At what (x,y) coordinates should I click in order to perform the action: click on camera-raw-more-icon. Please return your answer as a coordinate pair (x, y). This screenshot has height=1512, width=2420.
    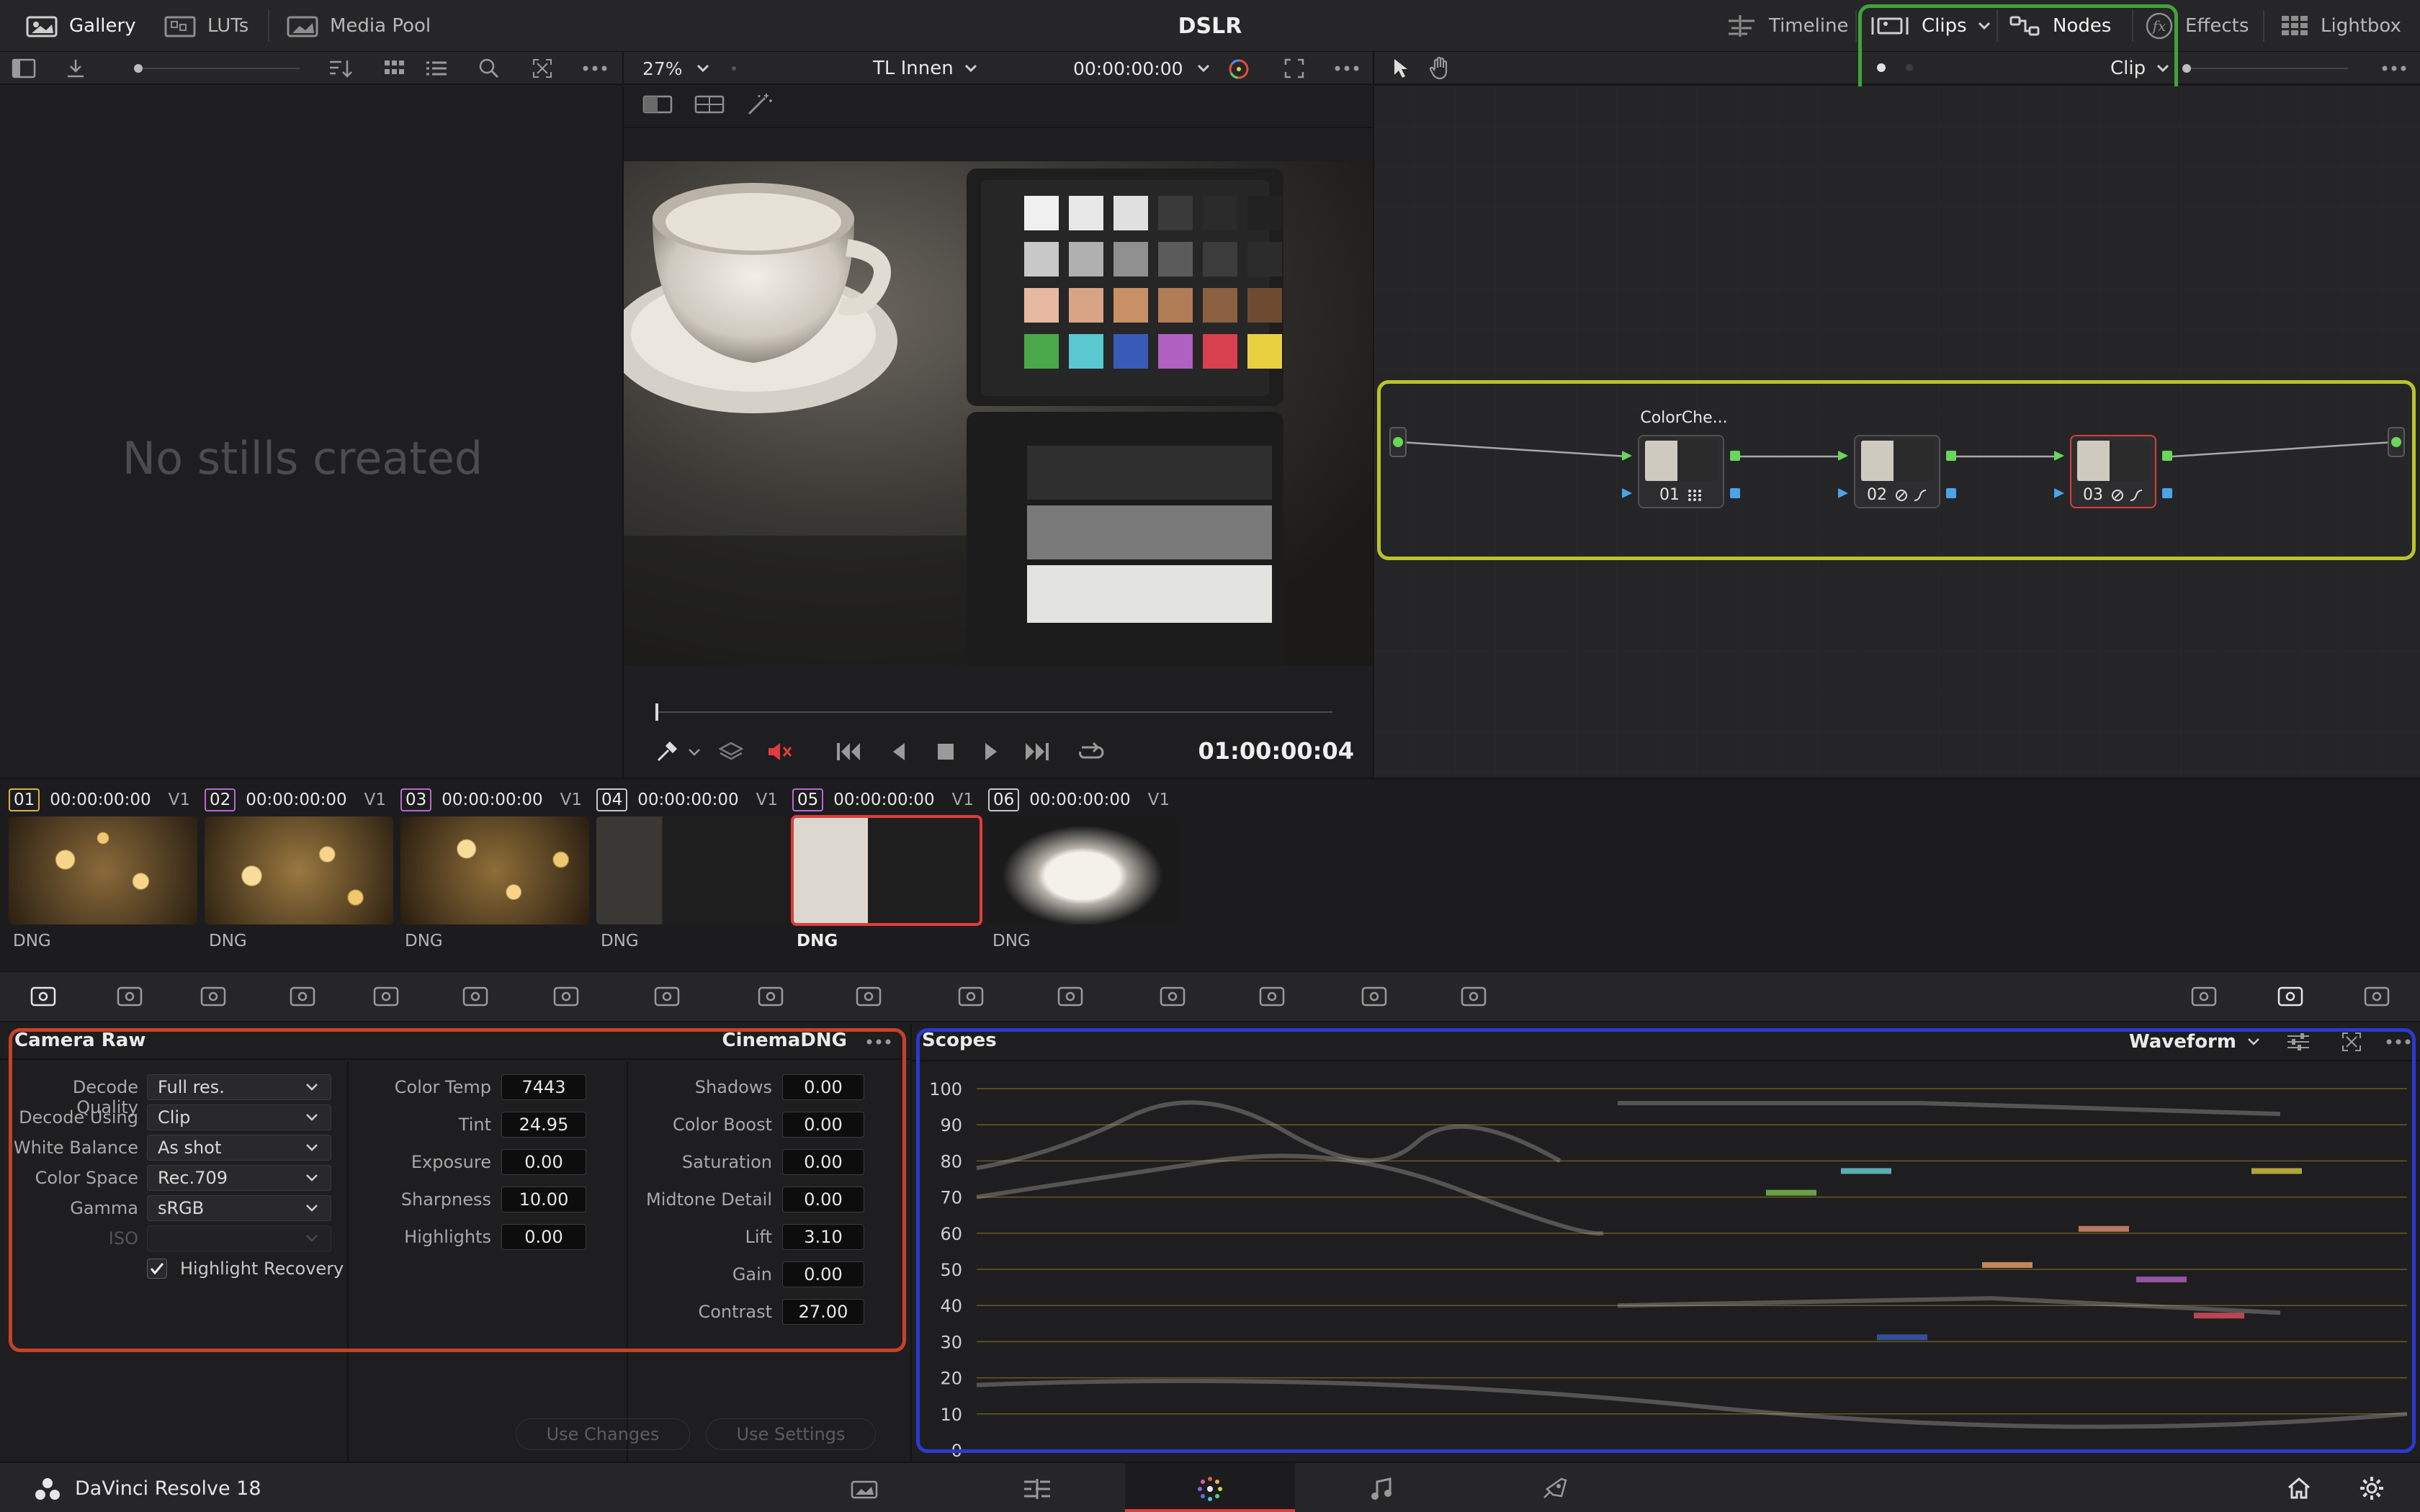
    Looking at the image, I should click on (878, 1041).